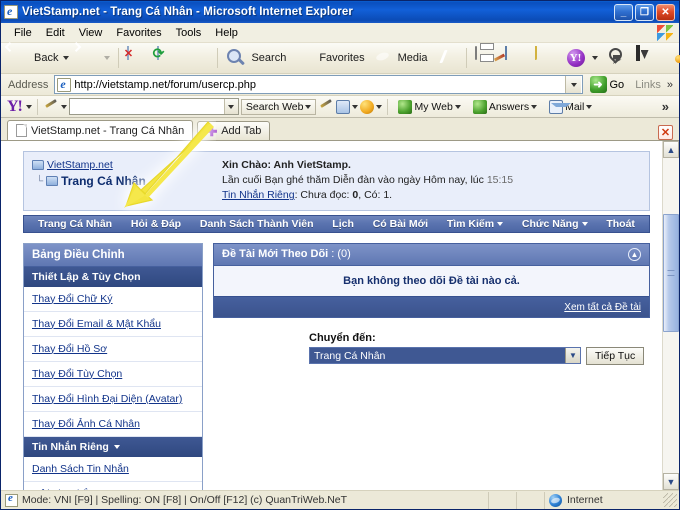  What do you see at coordinates (479, 106) in the screenshot?
I see `answers-icon` at bounding box center [479, 106].